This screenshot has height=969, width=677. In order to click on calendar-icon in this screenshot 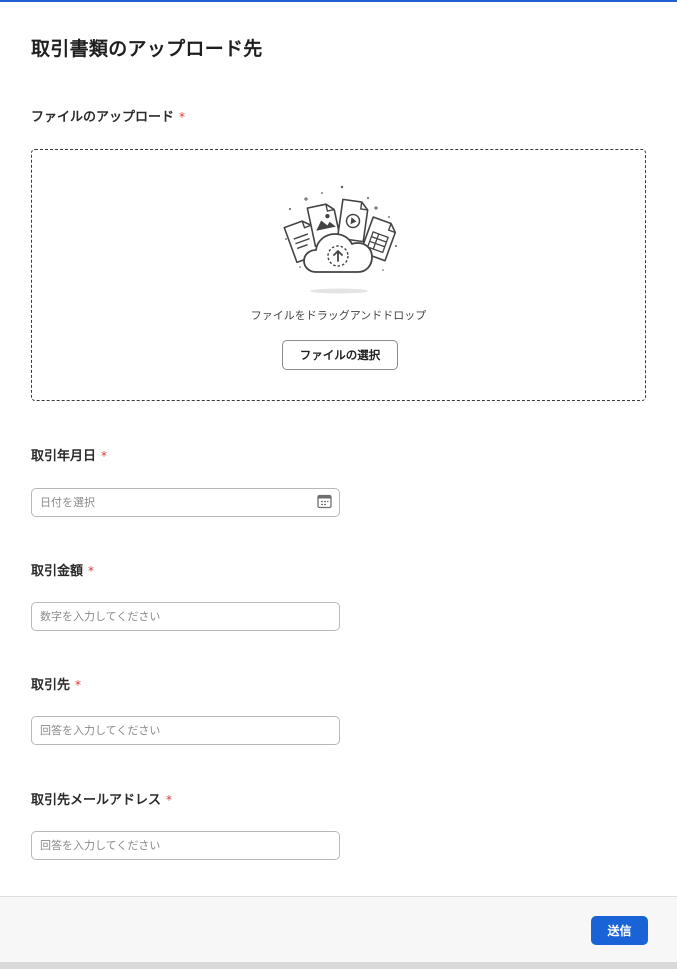, I will do `click(324, 501)`.